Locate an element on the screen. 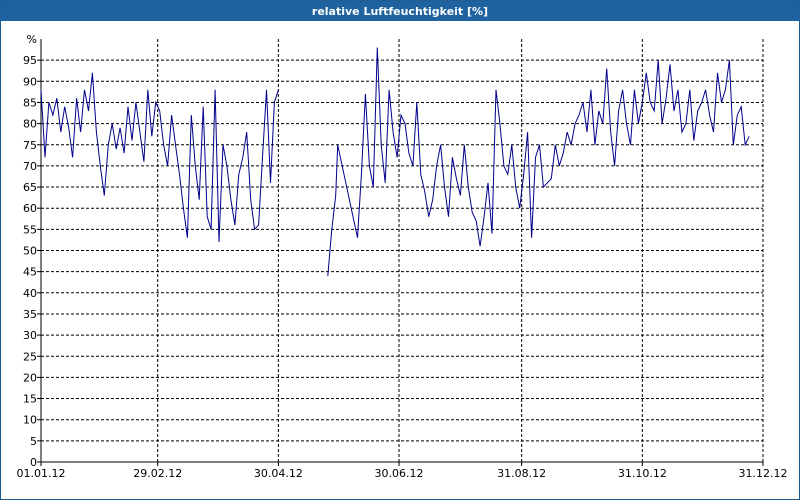 The width and height of the screenshot is (800, 500). y-tick-label: 80 is located at coordinates (30, 124).